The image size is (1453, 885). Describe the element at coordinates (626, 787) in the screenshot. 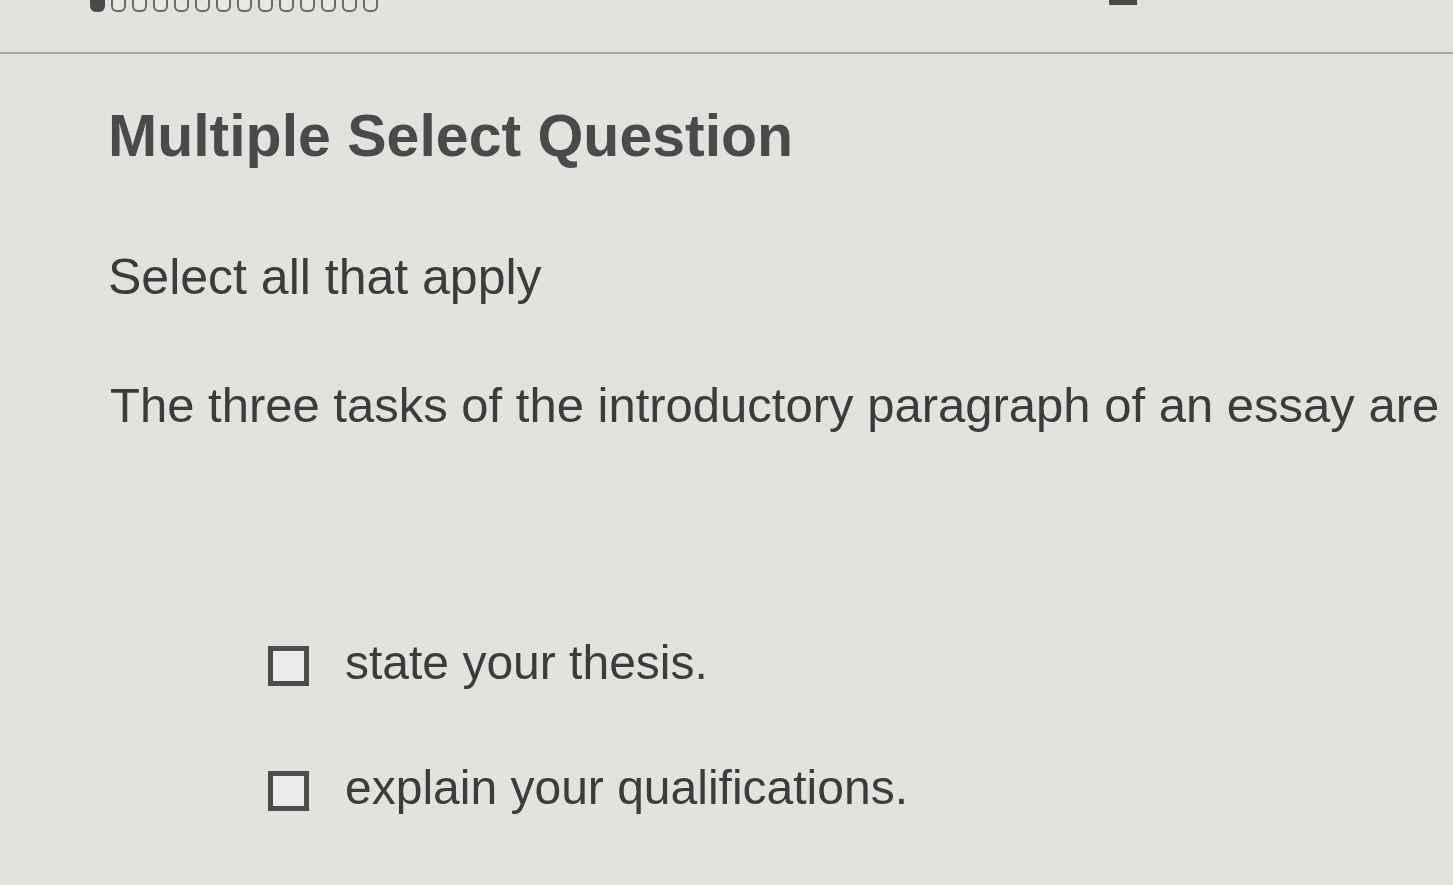

I see `option-label: explain your qualifications.` at that location.